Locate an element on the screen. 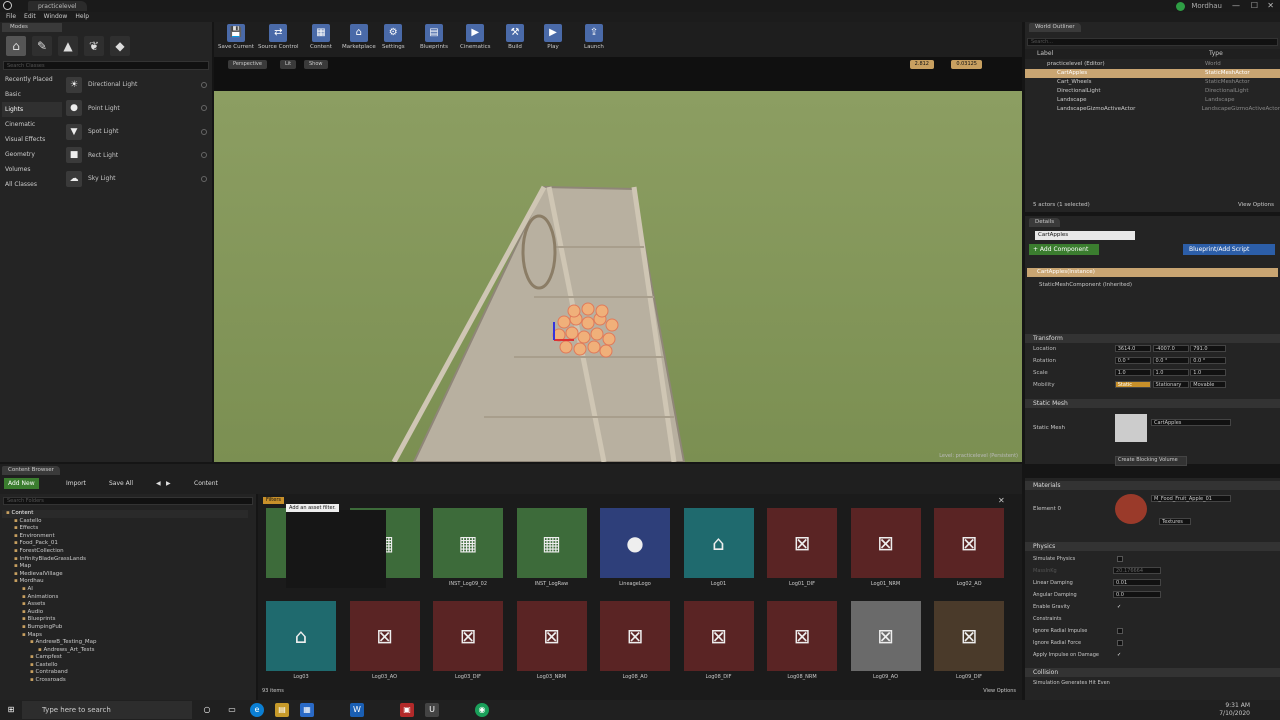  static-mesh-section: Static Mesh is located at coordinates (1152, 403).